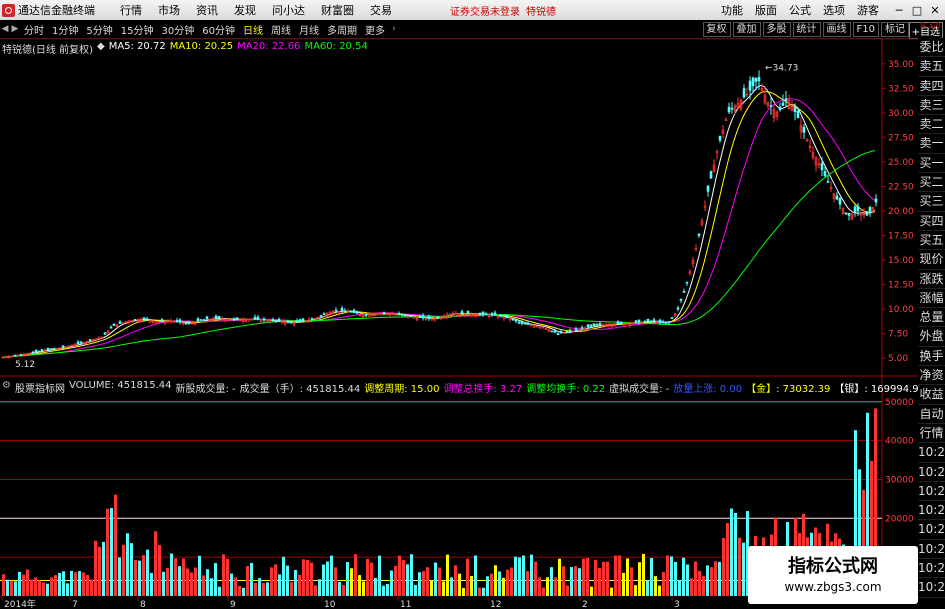  Describe the element at coordinates (931, 376) in the screenshot. I see `tab-netasset: 净资` at that location.